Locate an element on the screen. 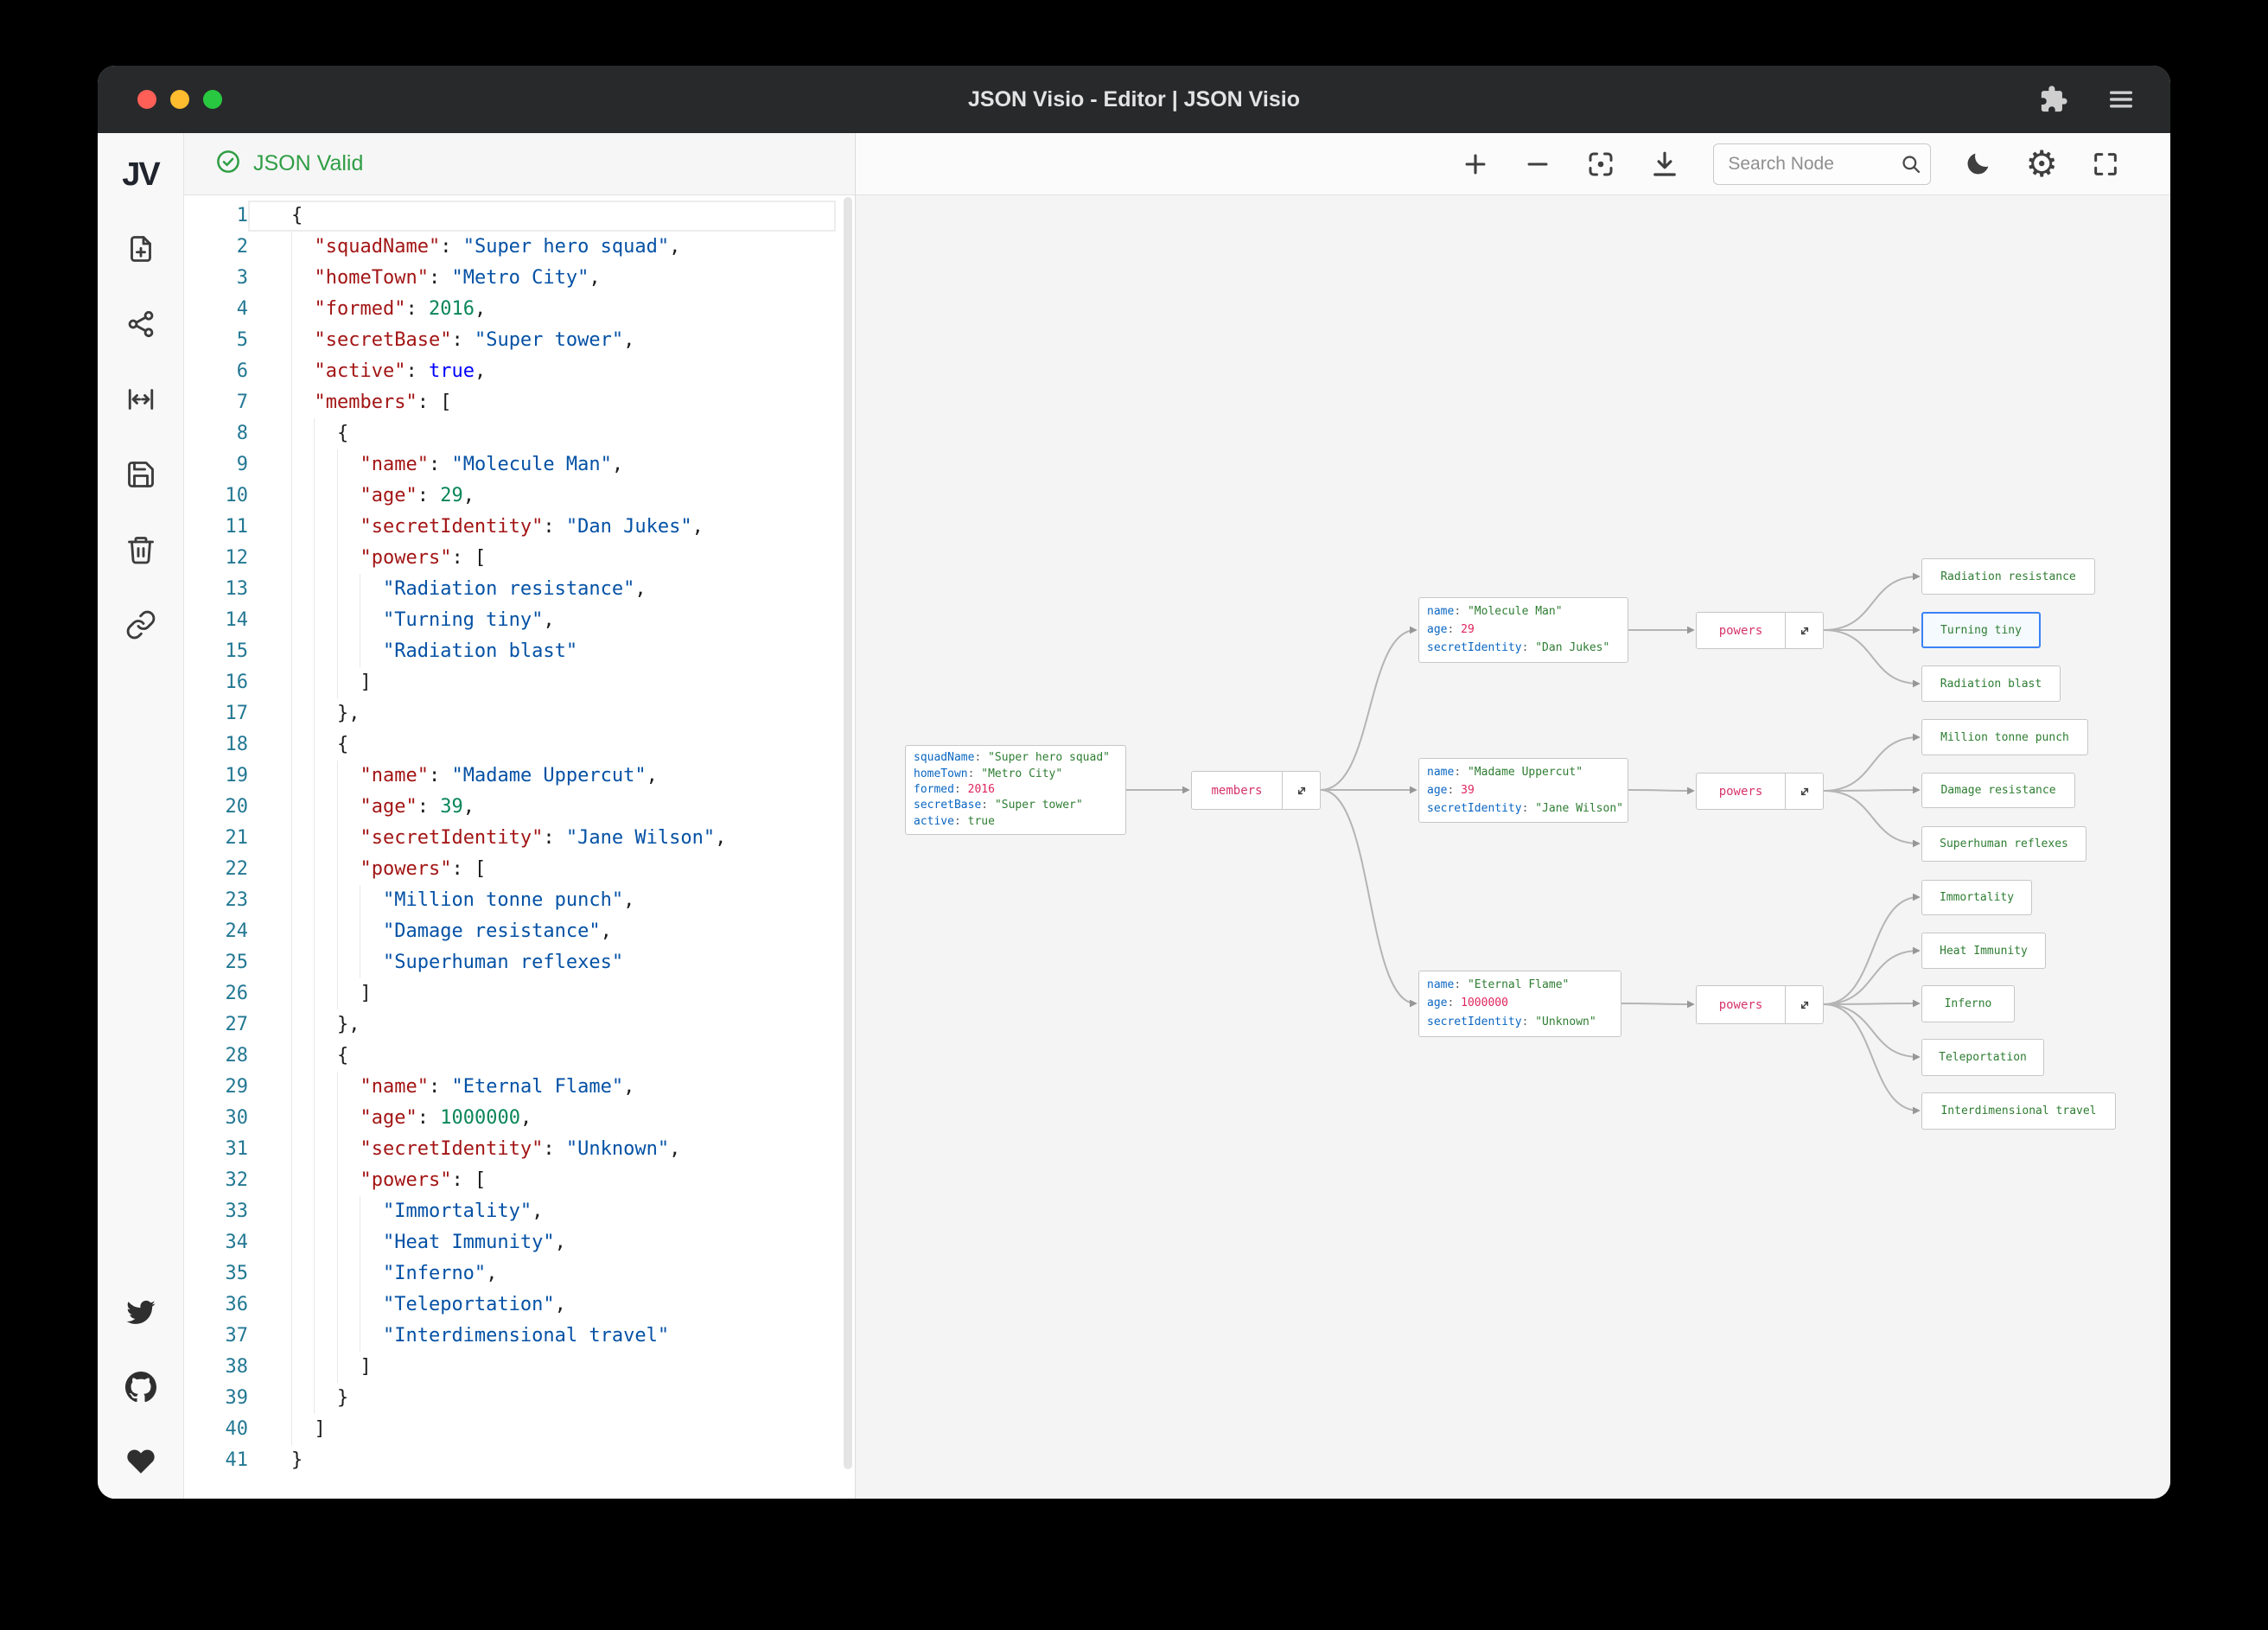 The image size is (2268, 1630). line-number: 39 is located at coordinates (237, 1398).